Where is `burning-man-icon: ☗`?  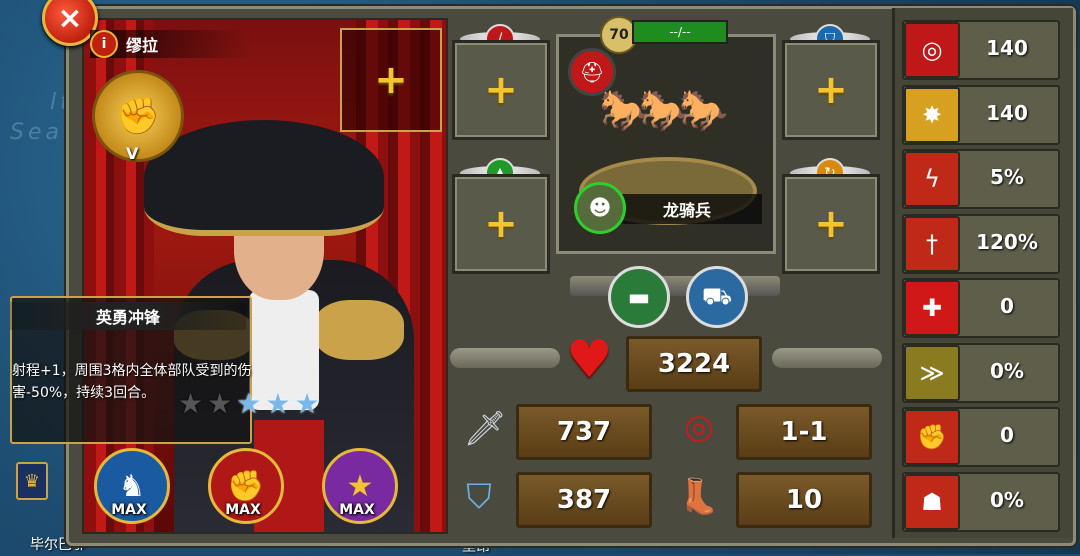
burning-man-icon: ☗ is located at coordinates (932, 501).